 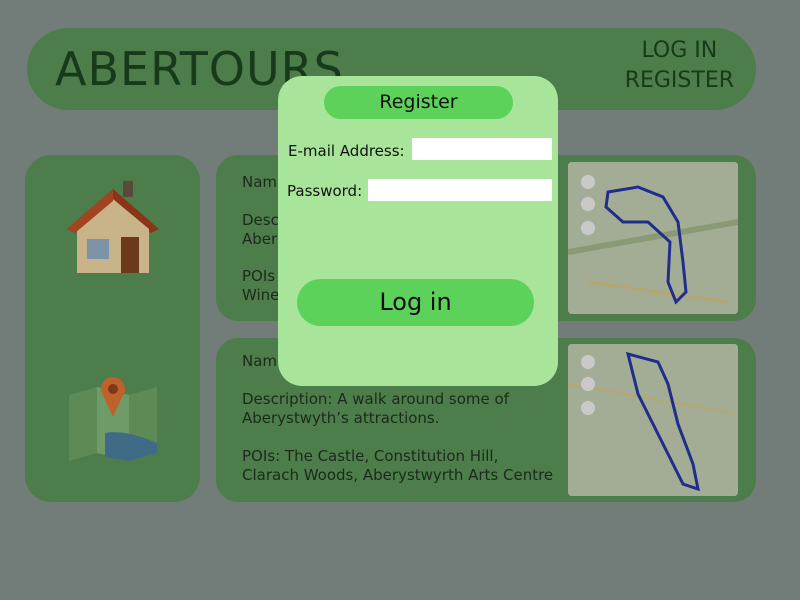 What do you see at coordinates (113, 229) in the screenshot?
I see `home-icon` at bounding box center [113, 229].